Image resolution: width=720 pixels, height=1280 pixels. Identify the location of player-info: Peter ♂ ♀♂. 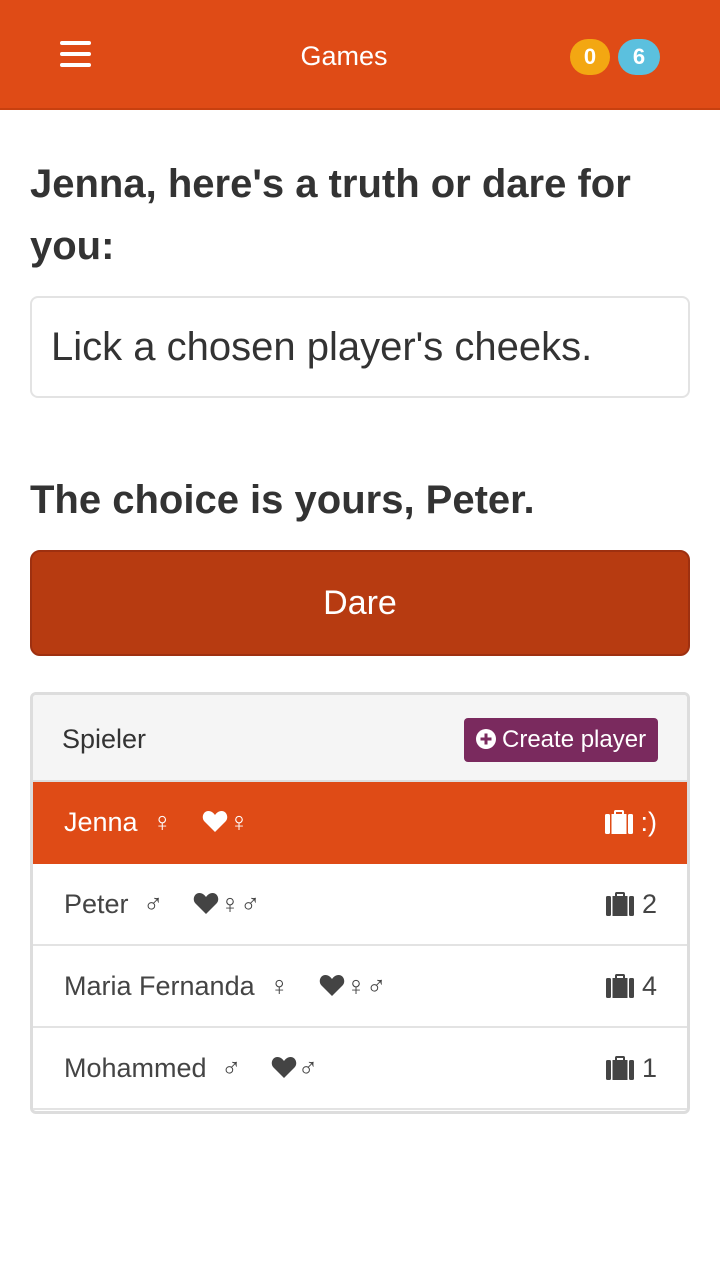
(162, 904).